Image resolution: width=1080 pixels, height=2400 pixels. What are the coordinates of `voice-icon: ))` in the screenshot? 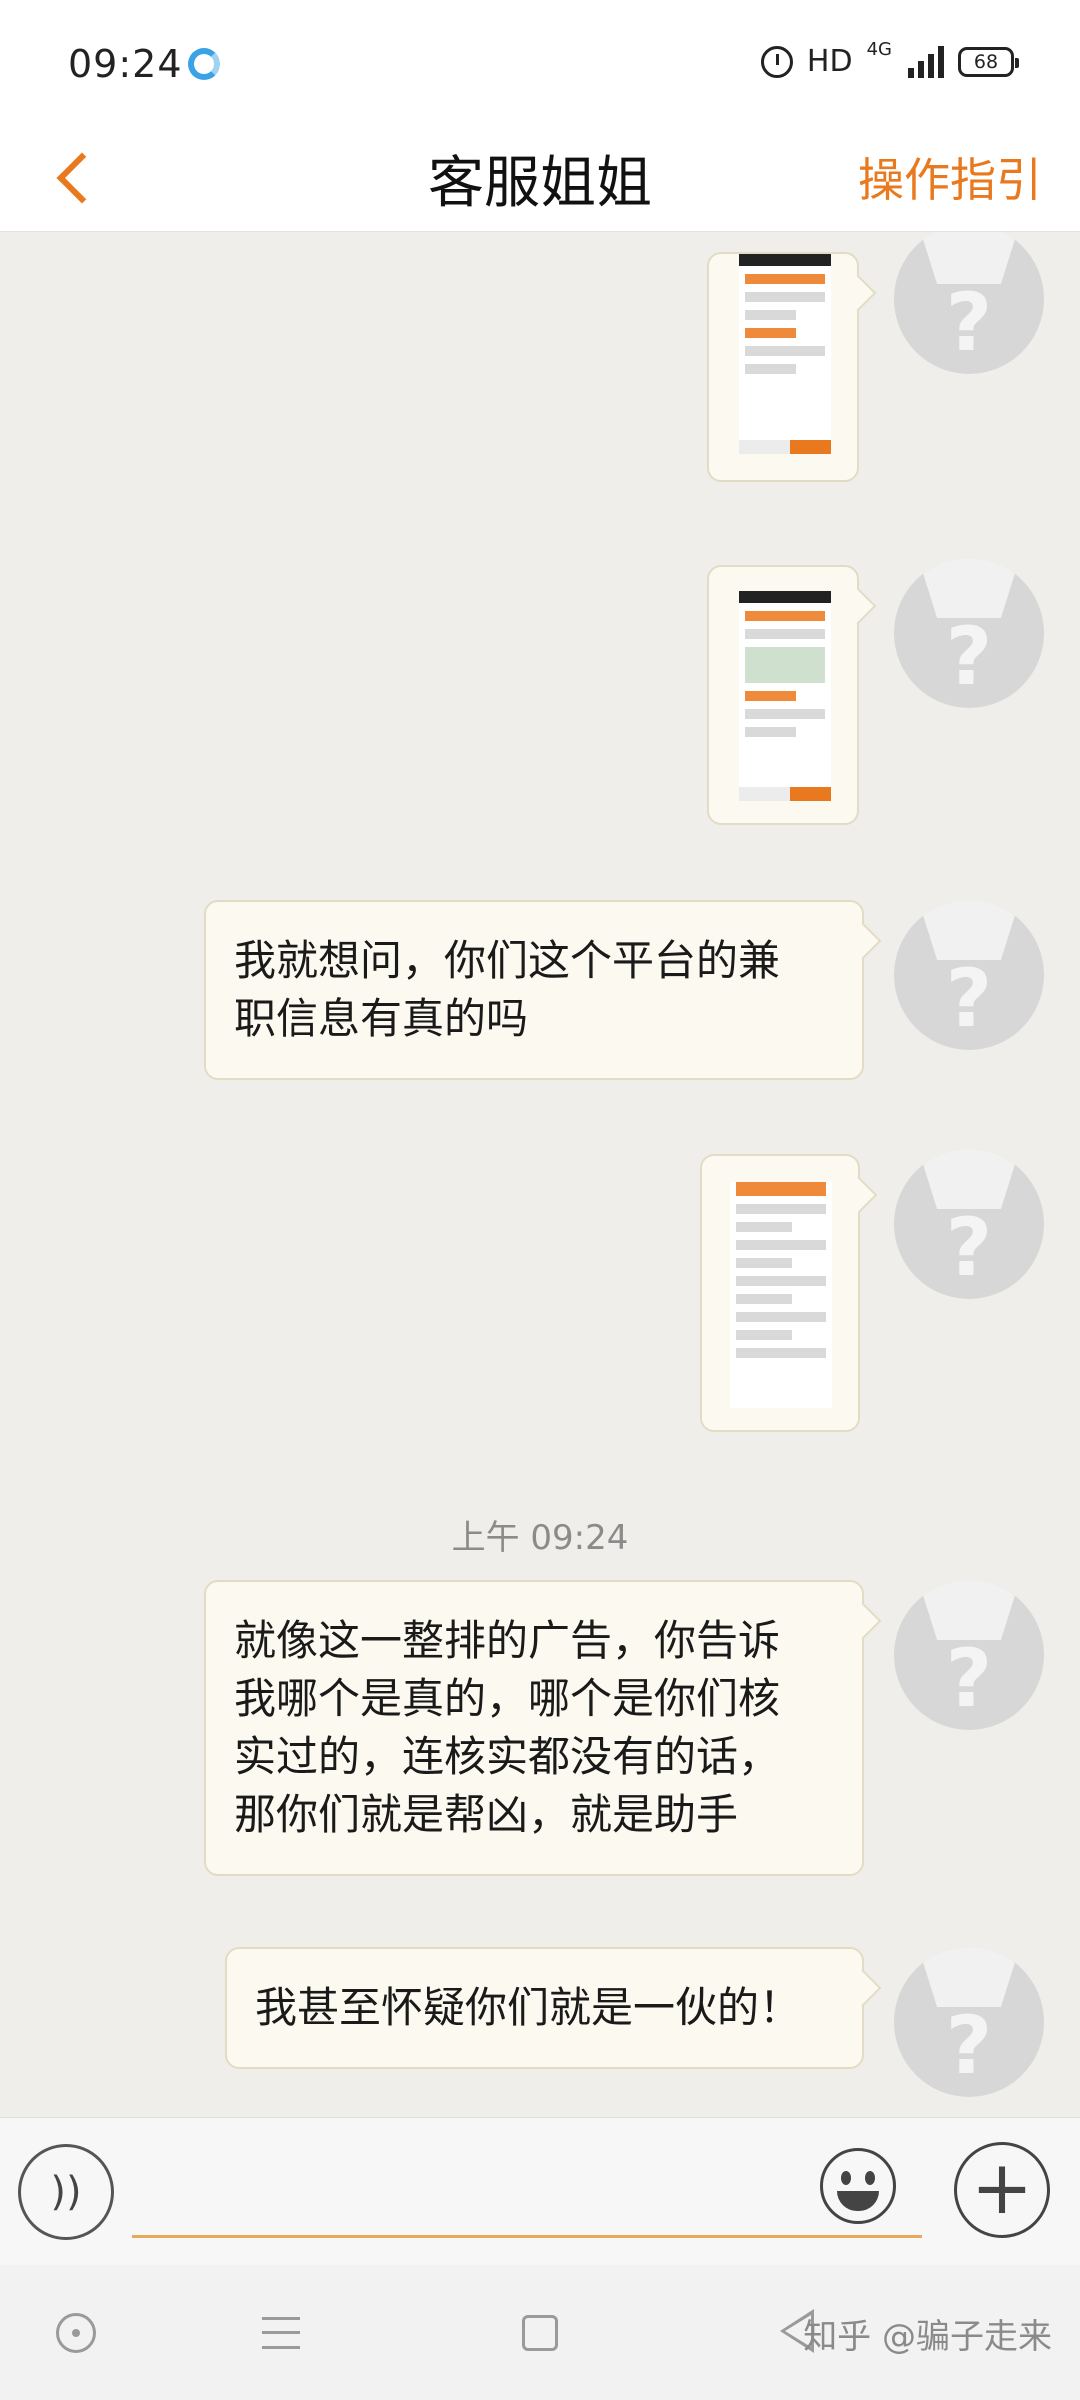 It's located at (66, 2192).